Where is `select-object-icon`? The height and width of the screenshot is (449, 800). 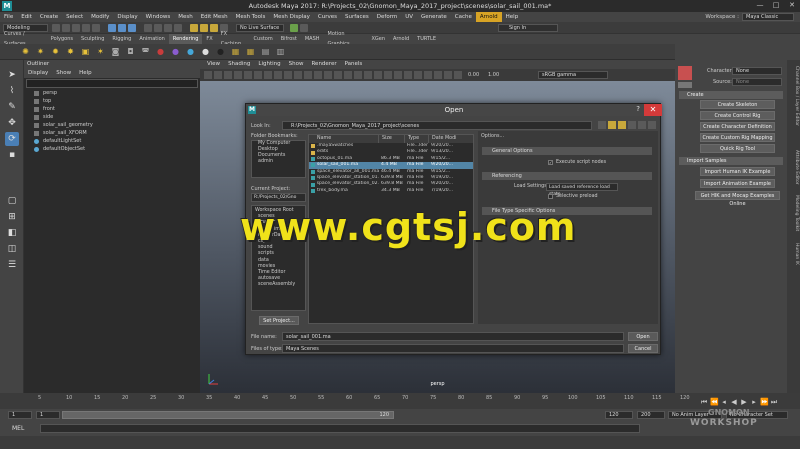
select-object-icon is located at coordinates (122, 27).